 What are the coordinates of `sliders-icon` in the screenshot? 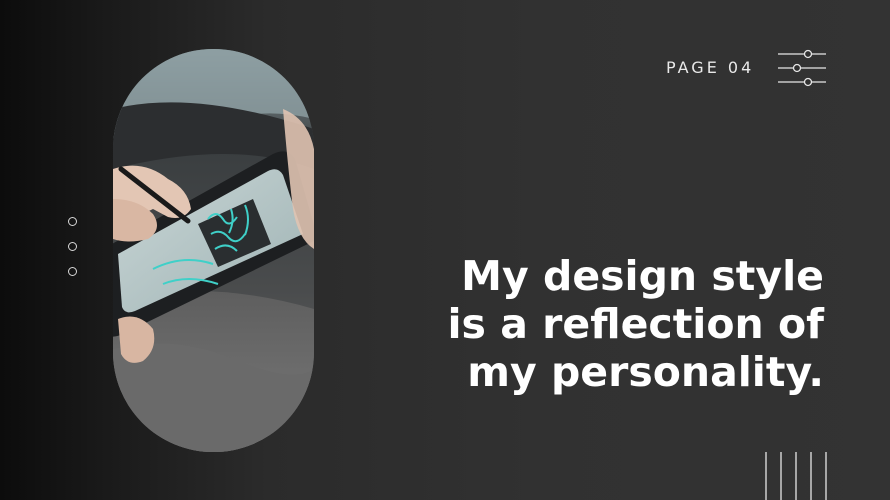 It's located at (802, 68).